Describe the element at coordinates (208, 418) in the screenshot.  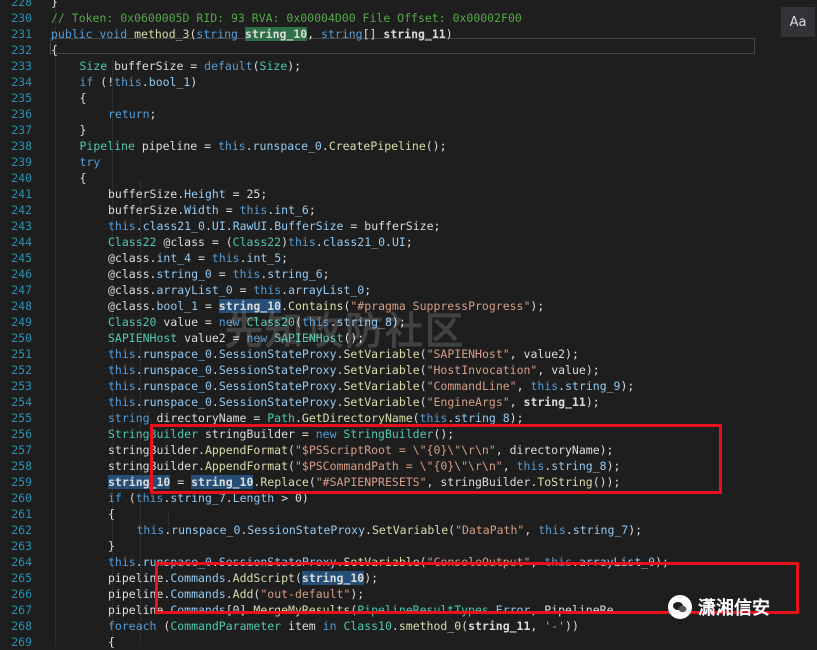
I see `code-token: directoryName =` at that location.